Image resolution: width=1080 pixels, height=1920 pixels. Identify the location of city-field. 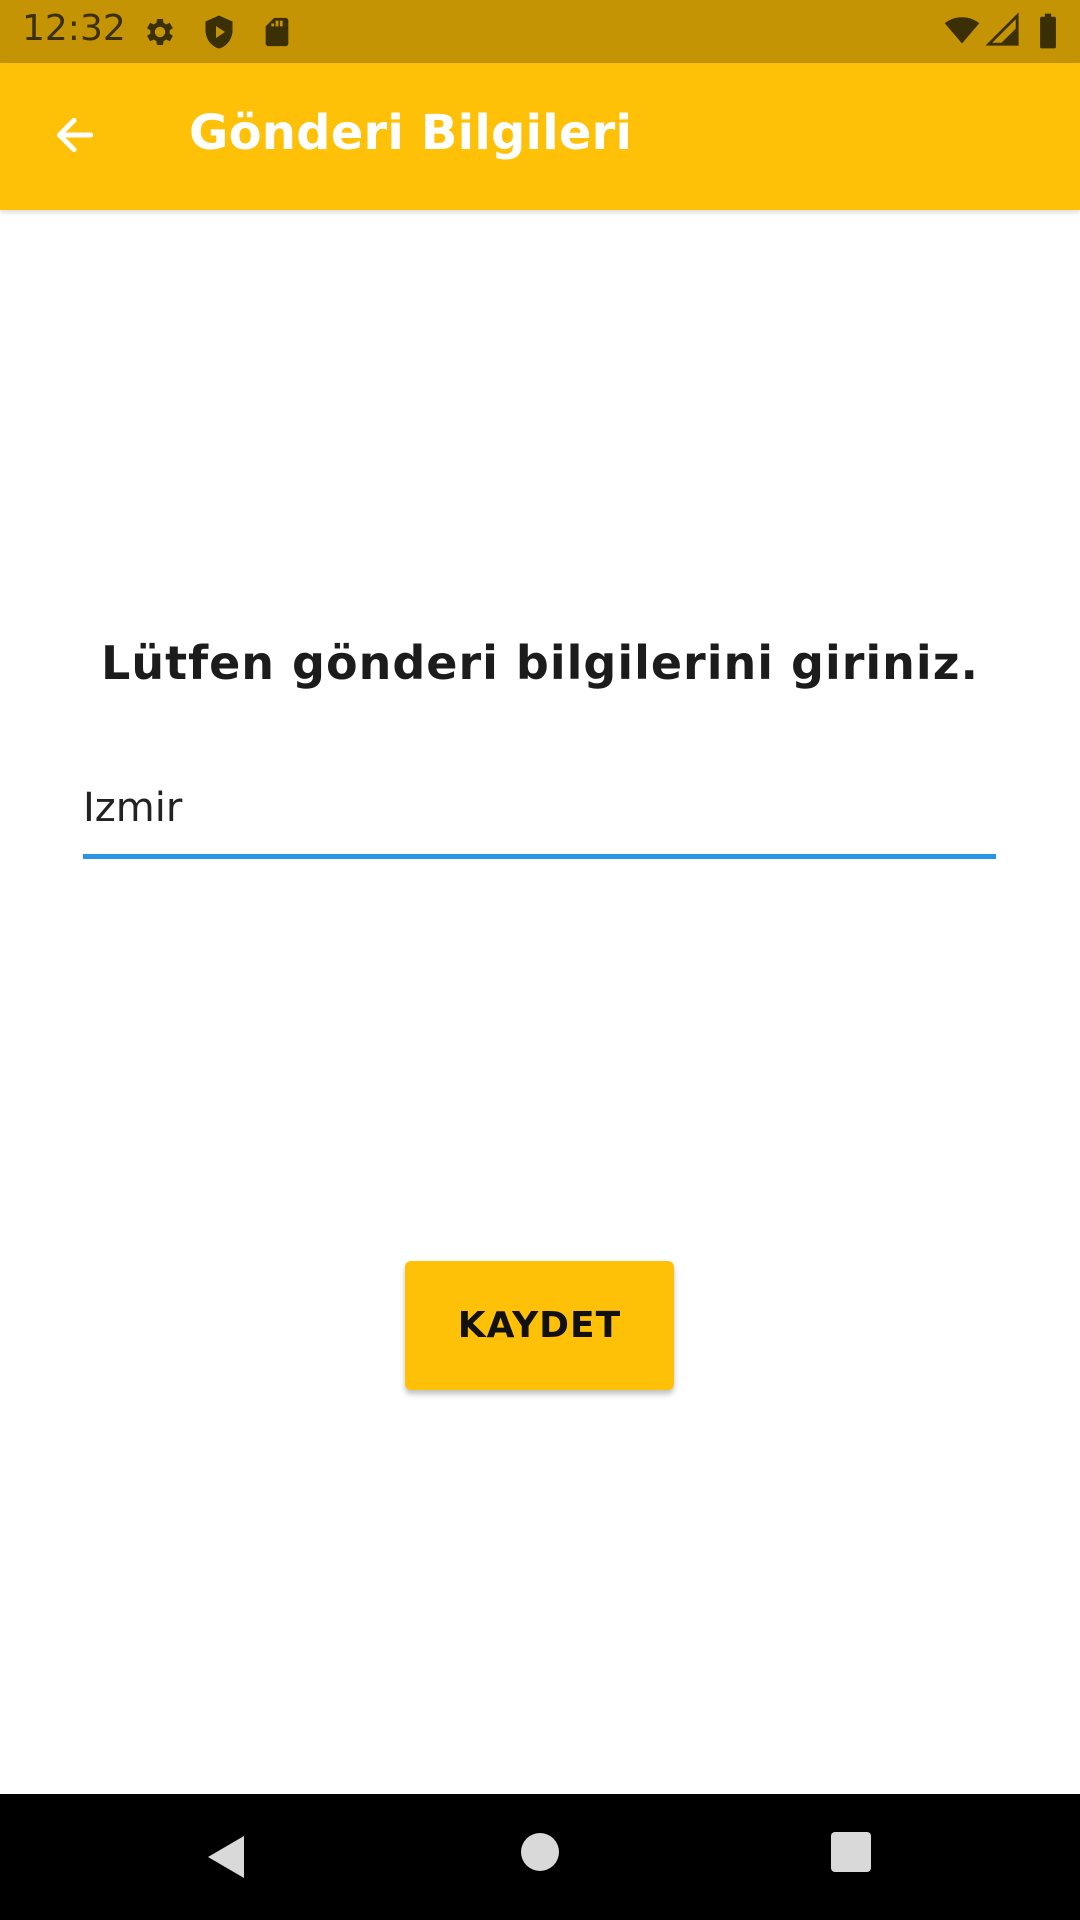
(539, 812).